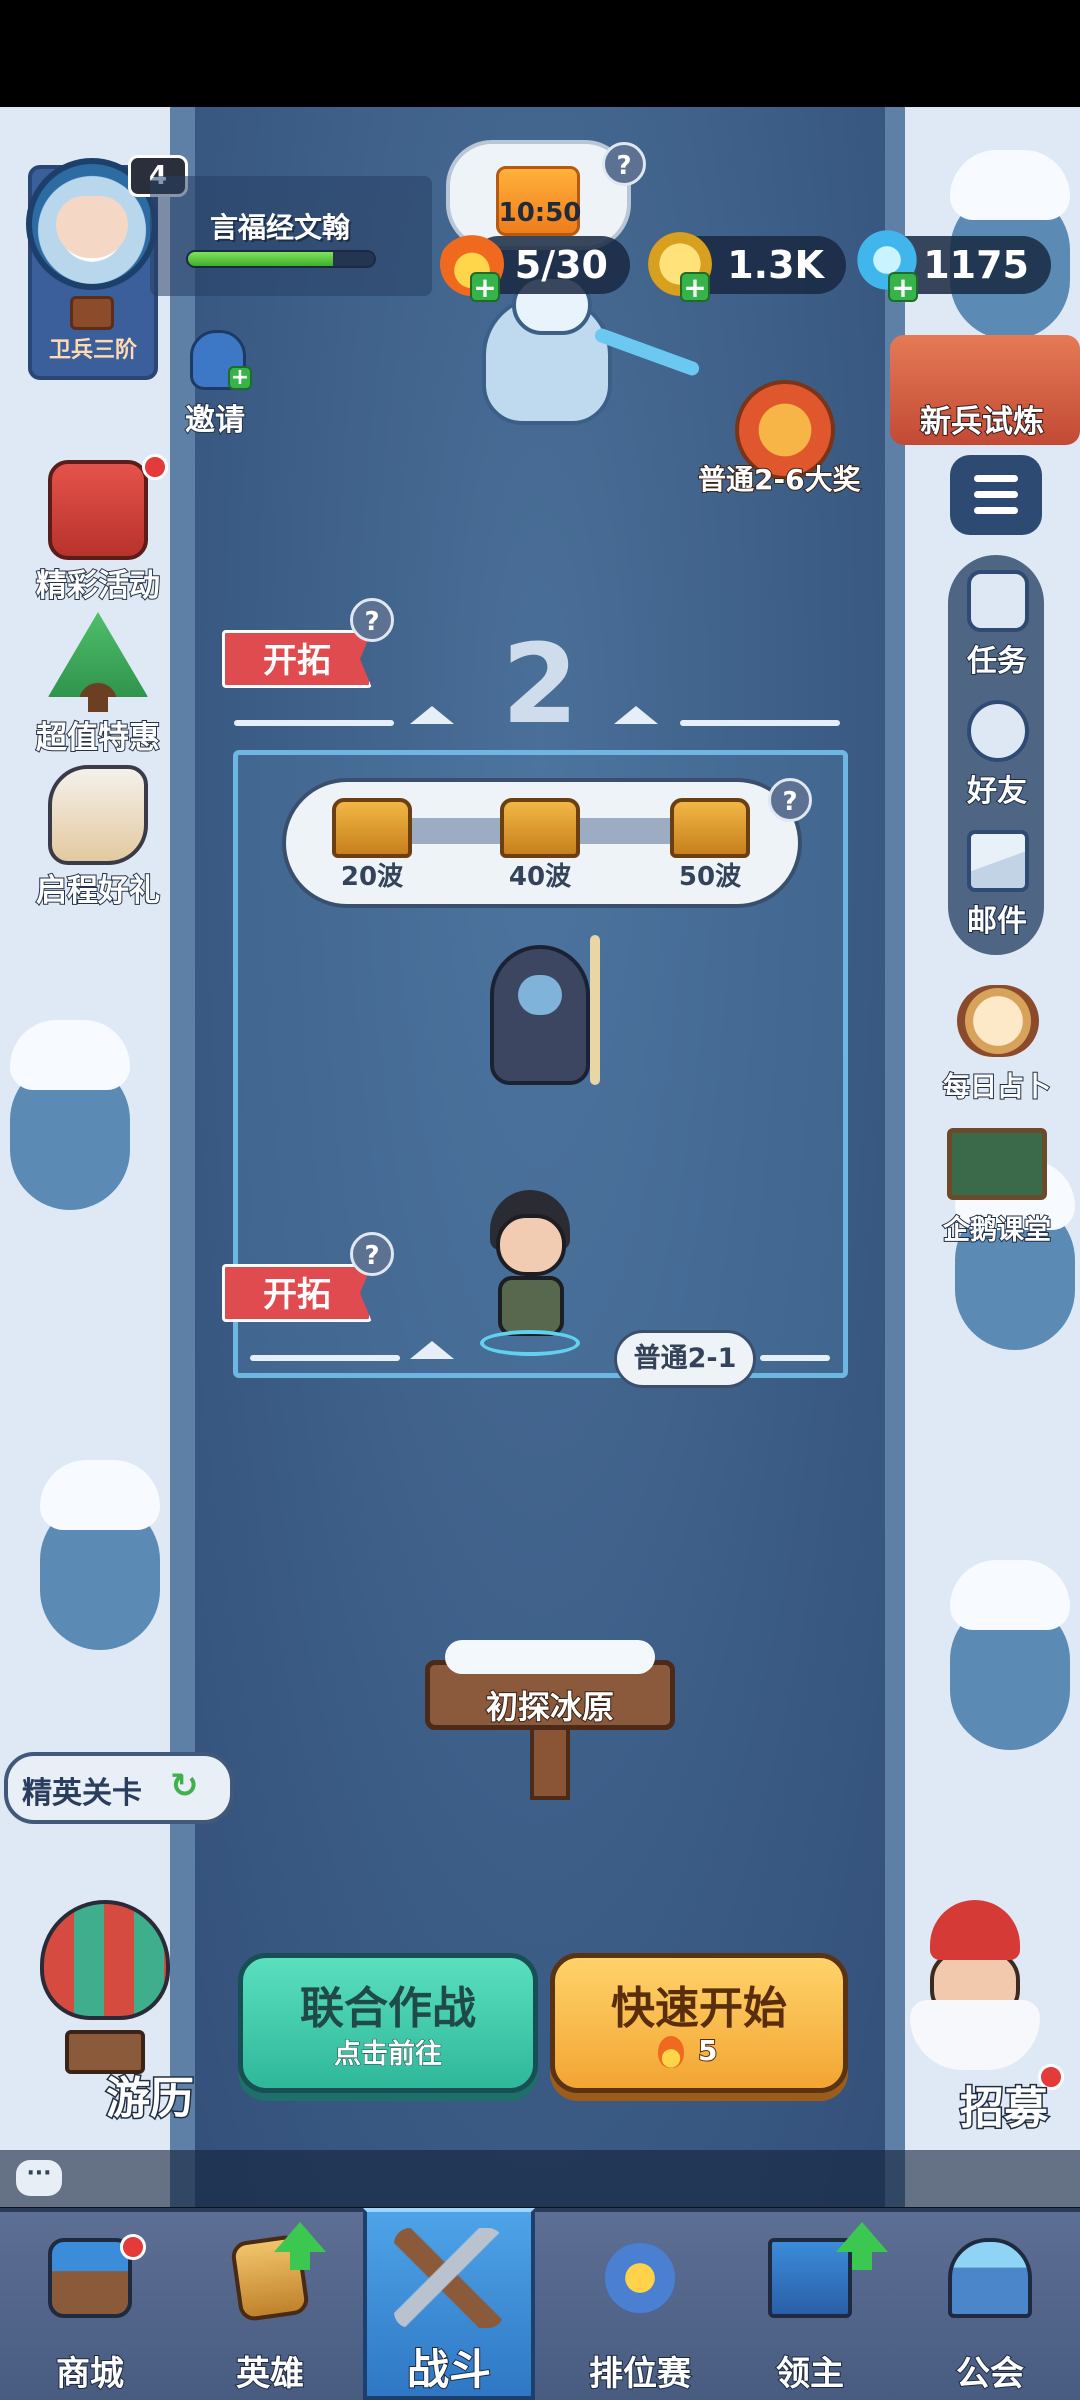  Describe the element at coordinates (997, 791) in the screenshot. I see `right-item-label: 好友` at that location.